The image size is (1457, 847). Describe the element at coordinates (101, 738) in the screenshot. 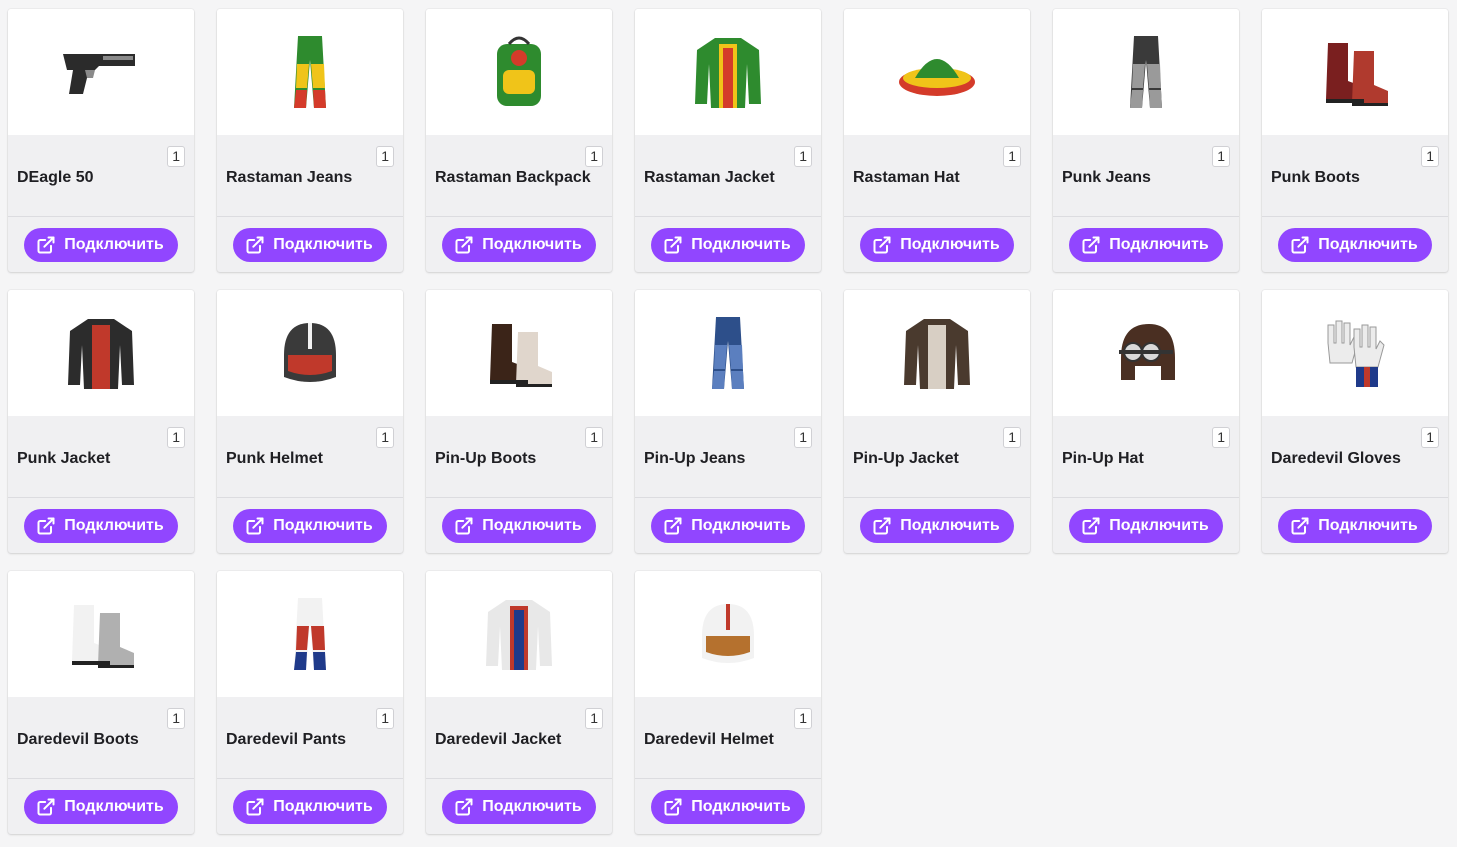

I see `item-info: 1 Daredevil Boots` at that location.